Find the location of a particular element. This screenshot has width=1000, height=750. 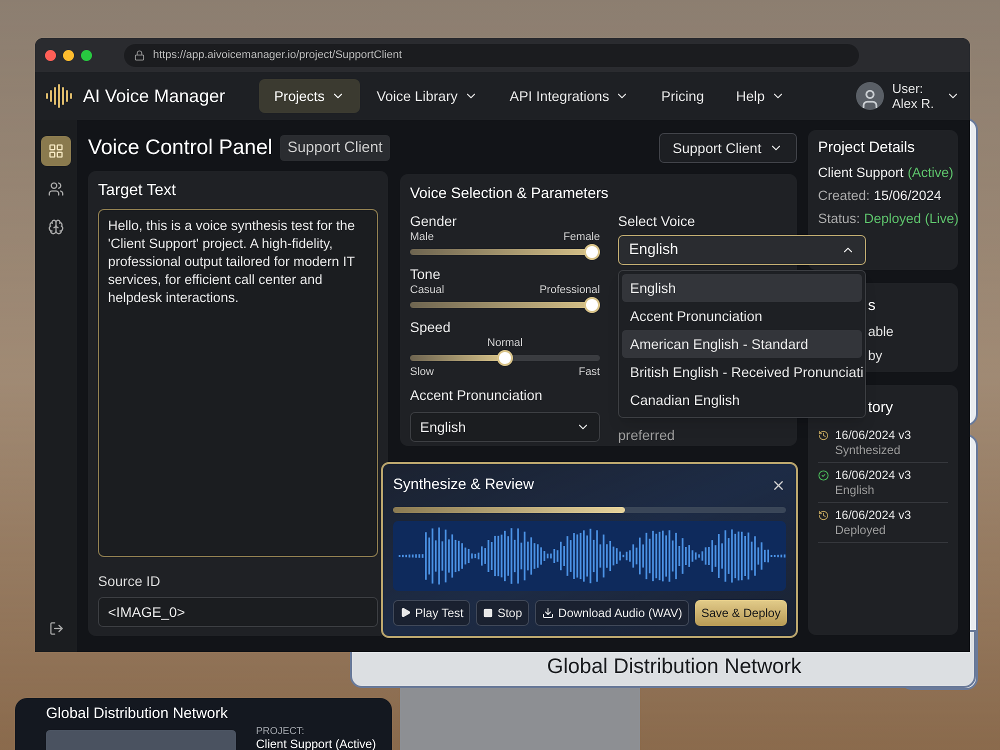

accent-select: English is located at coordinates (505, 427).